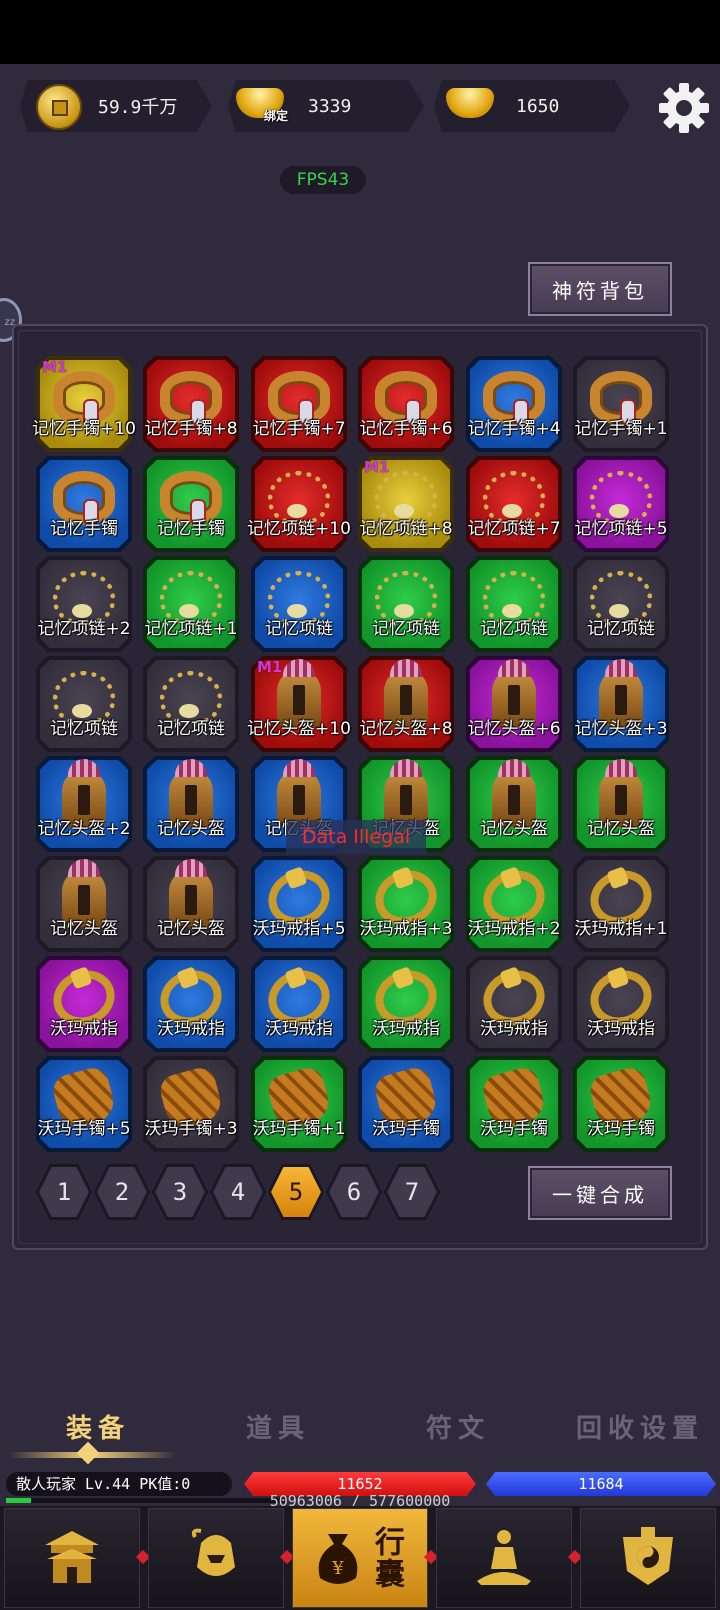  Describe the element at coordinates (238, 1192) in the screenshot. I see `page-number: 4` at that location.